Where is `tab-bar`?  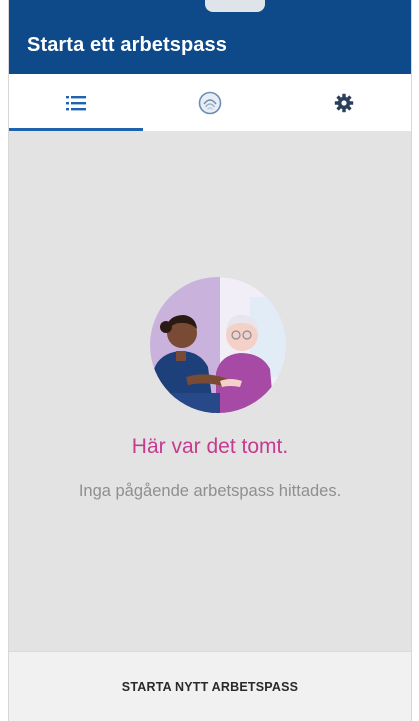
tab-bar is located at coordinates (210, 102).